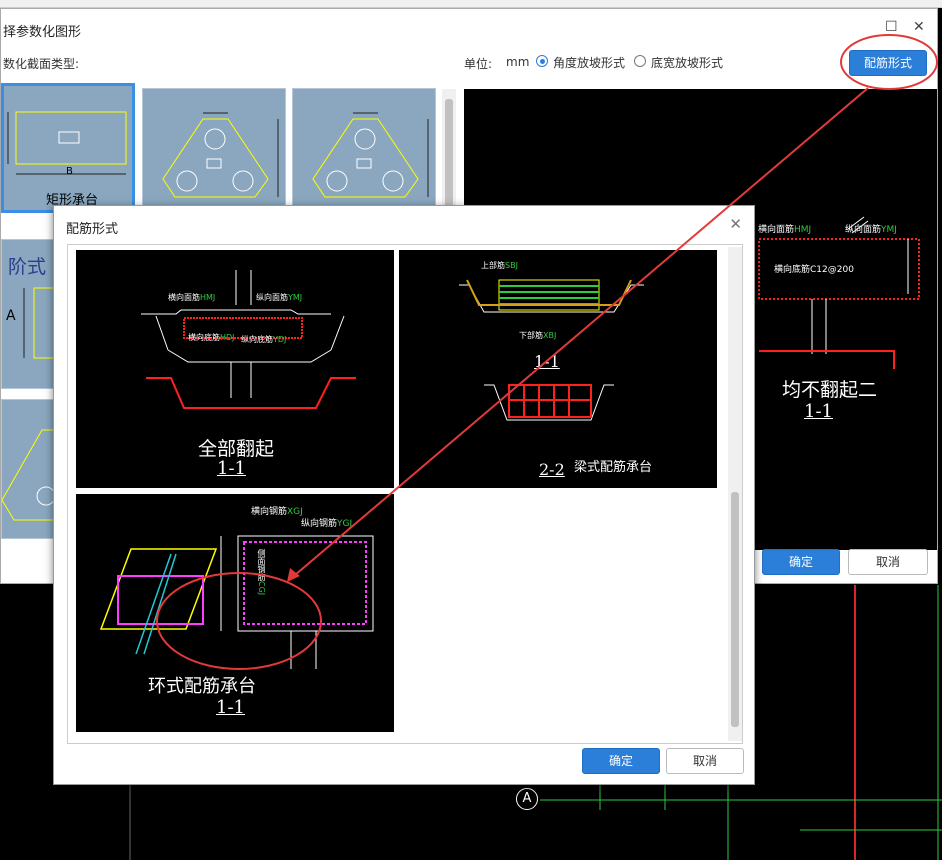 Image resolution: width=942 pixels, height=860 pixels. I want to click on rebar-cancel-button: 取消, so click(705, 761).